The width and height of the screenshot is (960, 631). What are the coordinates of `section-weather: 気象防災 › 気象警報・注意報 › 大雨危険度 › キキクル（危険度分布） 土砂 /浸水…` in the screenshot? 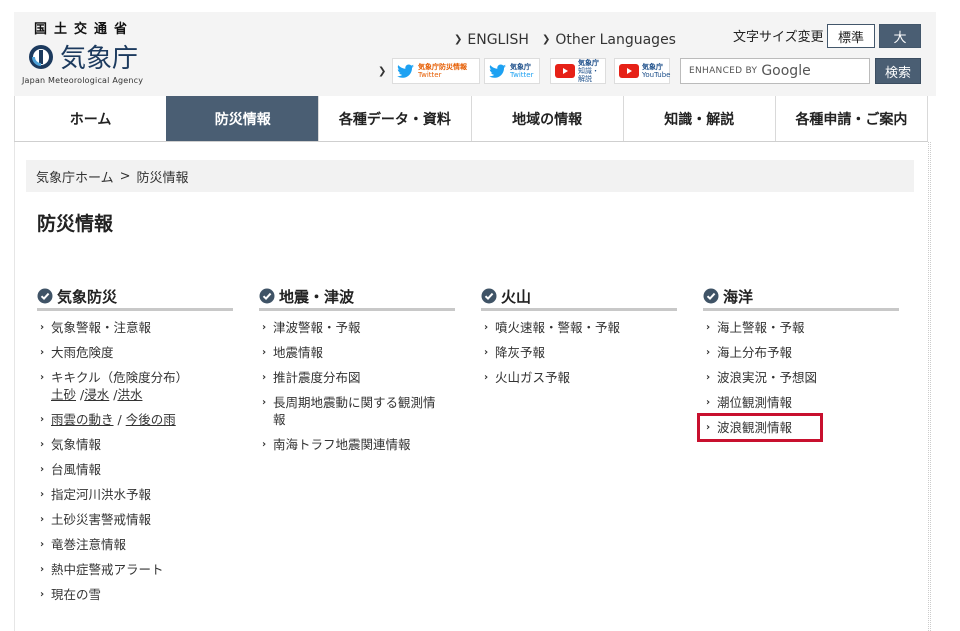 It's located at (135, 447).